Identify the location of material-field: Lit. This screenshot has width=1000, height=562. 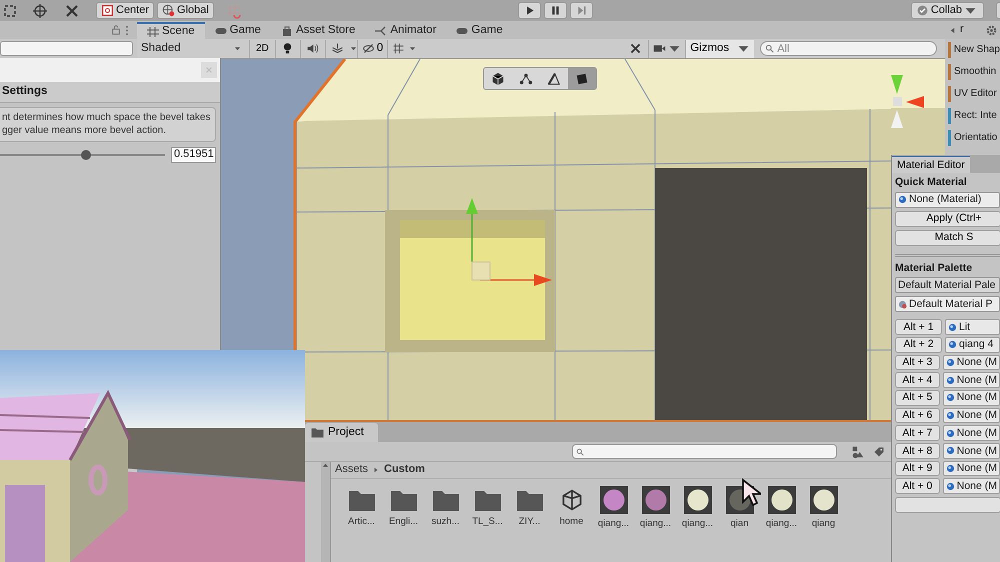
(972, 327).